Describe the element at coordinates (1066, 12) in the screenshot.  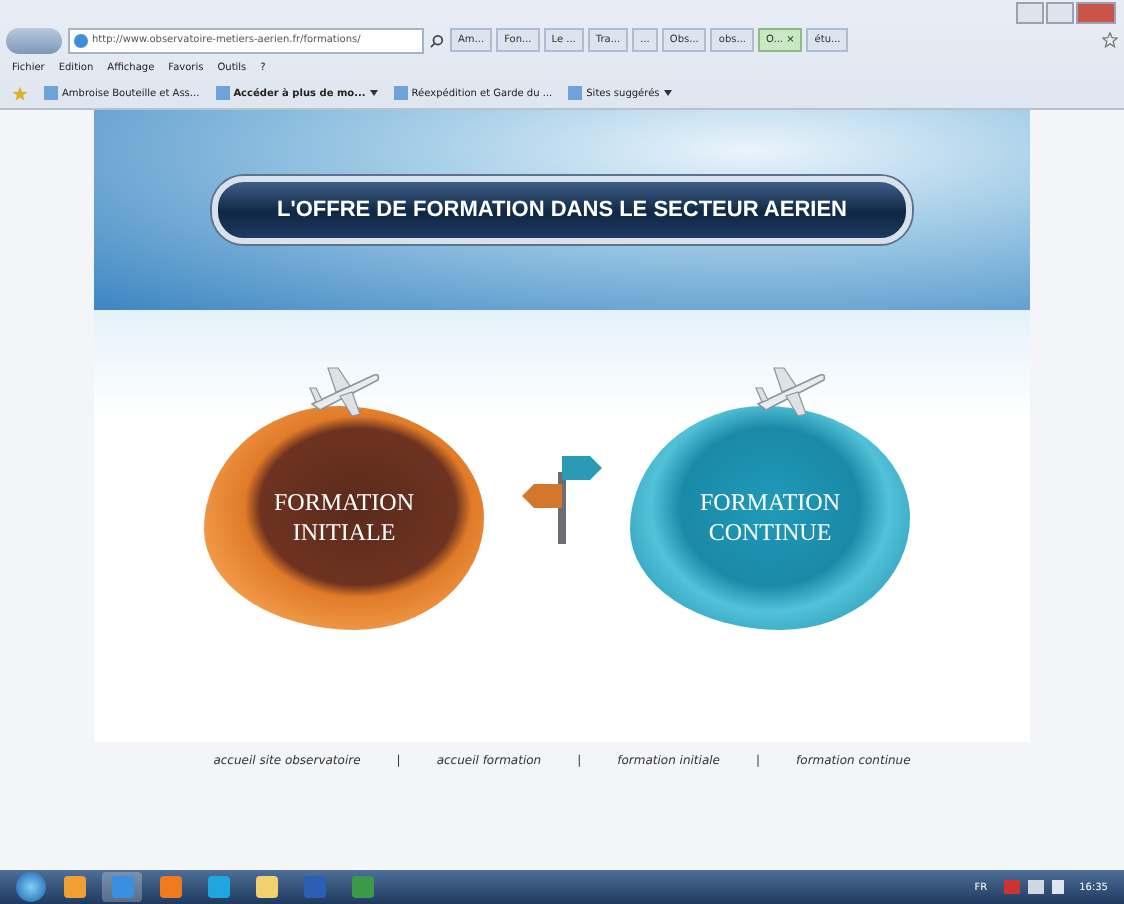
I see `window-controls` at that location.